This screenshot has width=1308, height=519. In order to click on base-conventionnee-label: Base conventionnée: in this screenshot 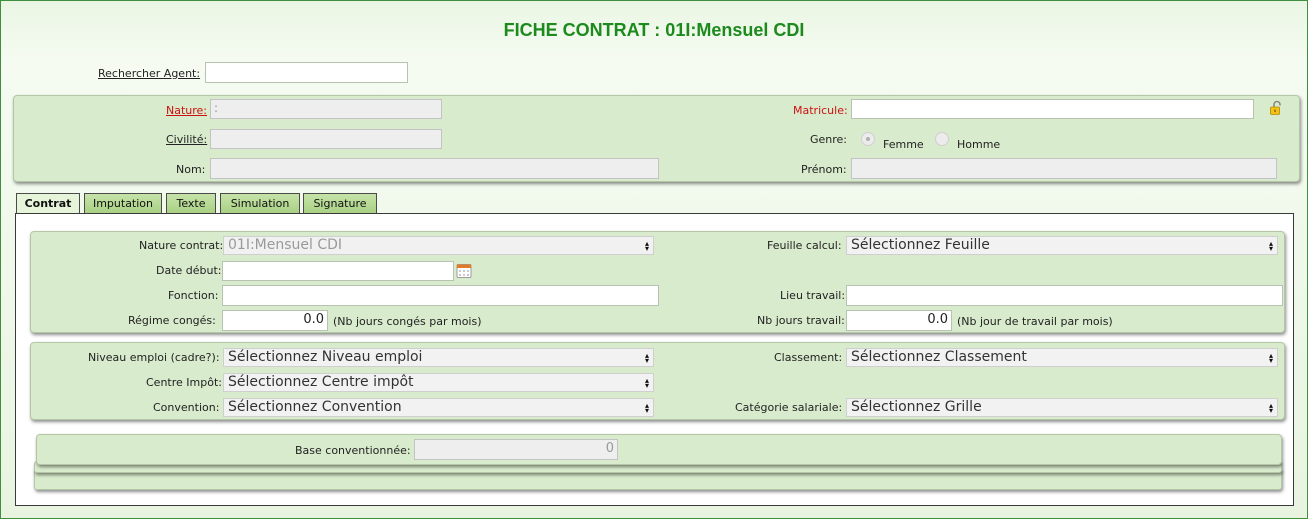, I will do `click(353, 450)`.